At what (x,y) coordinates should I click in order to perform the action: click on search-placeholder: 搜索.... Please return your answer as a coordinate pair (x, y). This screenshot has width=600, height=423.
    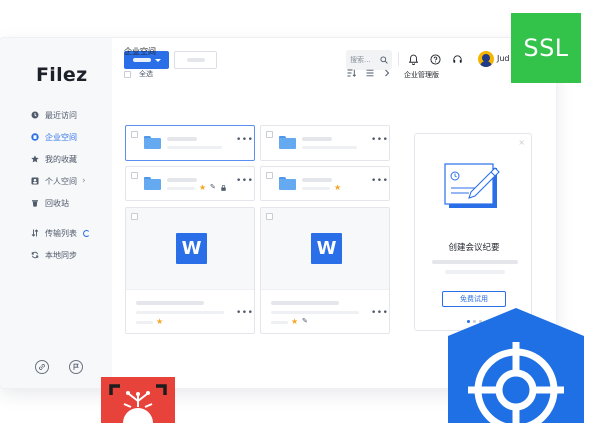
    Looking at the image, I should click on (360, 60).